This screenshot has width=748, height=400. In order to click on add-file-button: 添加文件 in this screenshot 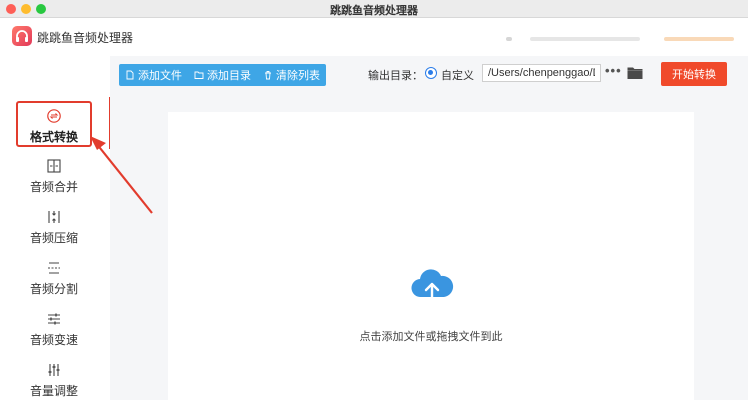, I will do `click(153, 75)`.